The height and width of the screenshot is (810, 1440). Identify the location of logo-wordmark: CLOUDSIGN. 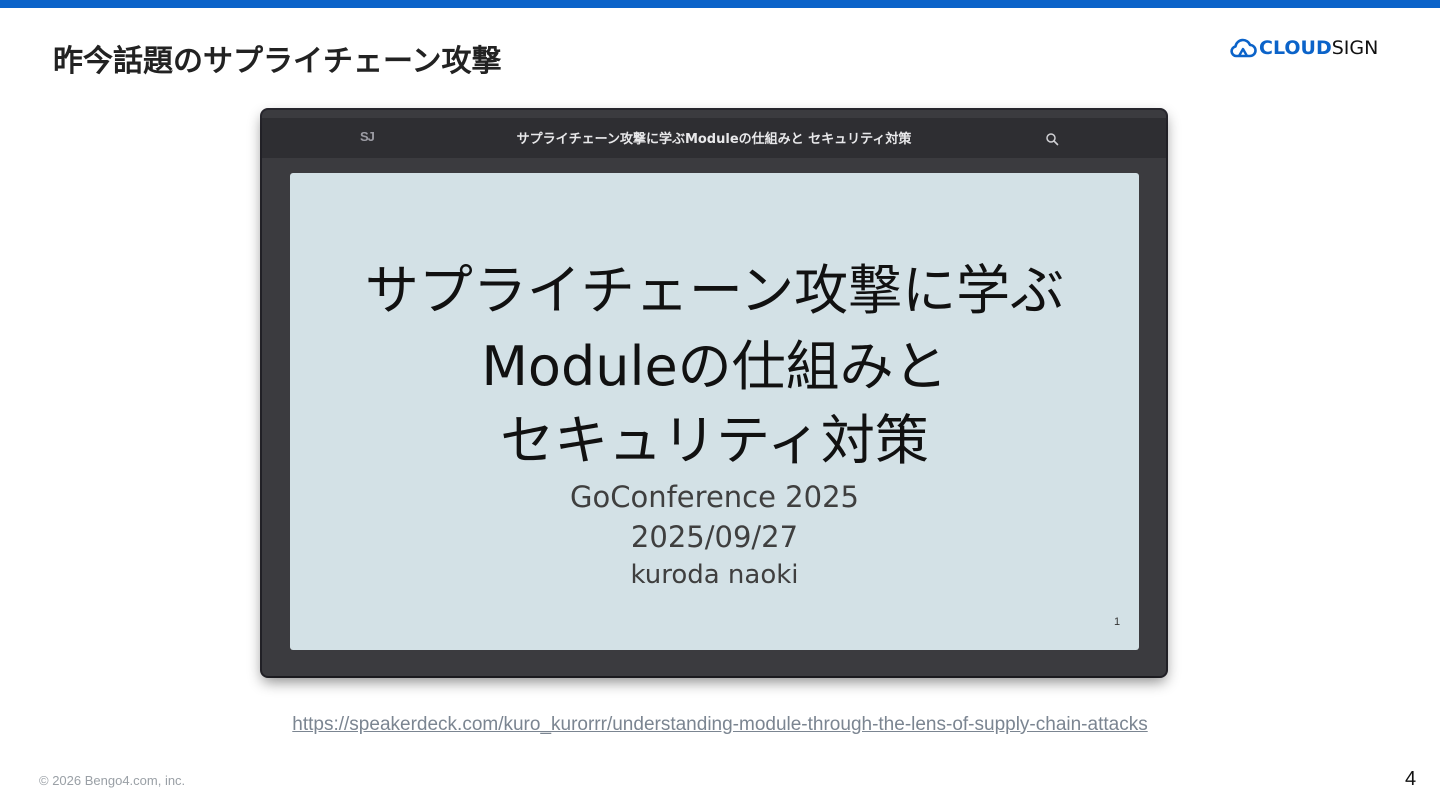
(1318, 48).